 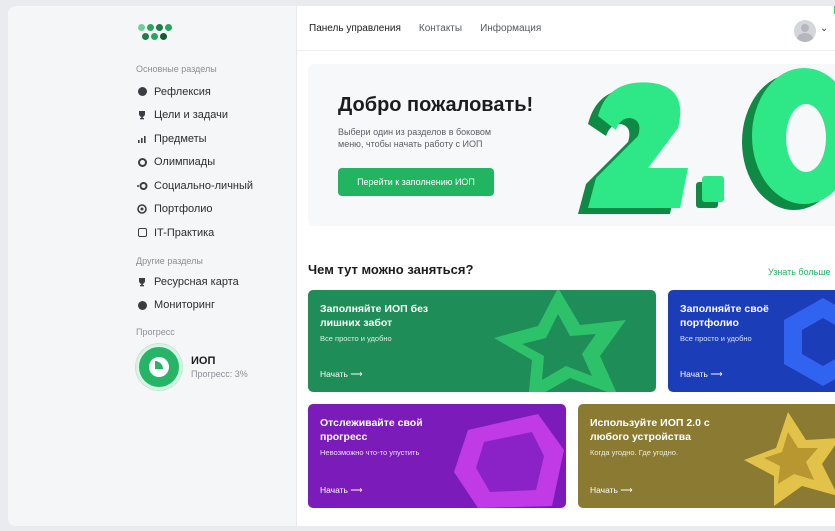 I want to click on sidebar-item-resource-map: Ресурсная карта, so click(x=211, y=282).